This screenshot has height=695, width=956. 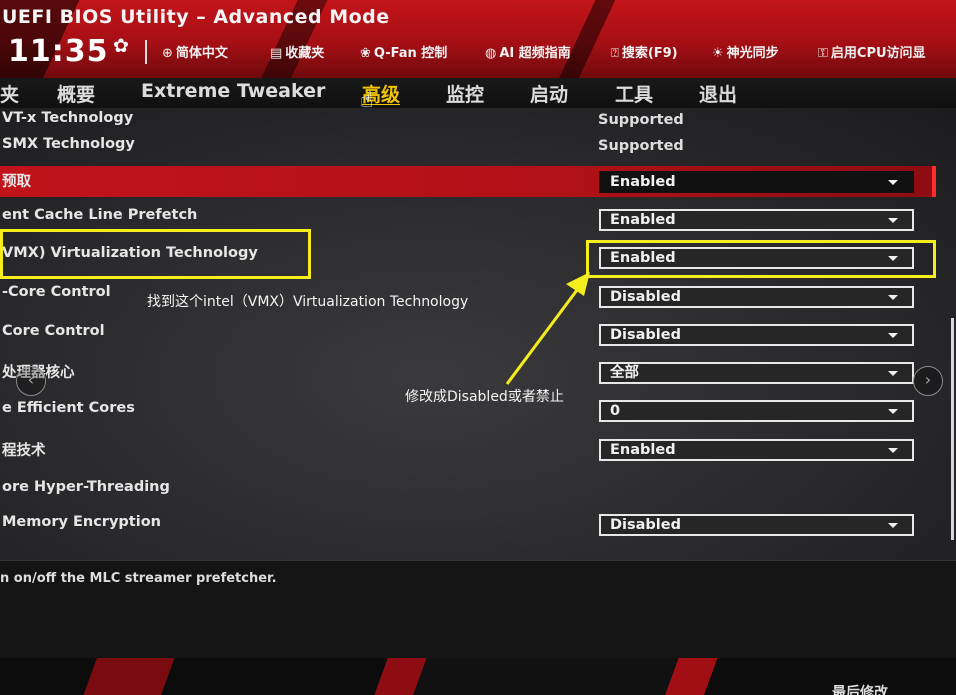 What do you see at coordinates (24, 451) in the screenshot?
I see `setting-label: 程技术` at bounding box center [24, 451].